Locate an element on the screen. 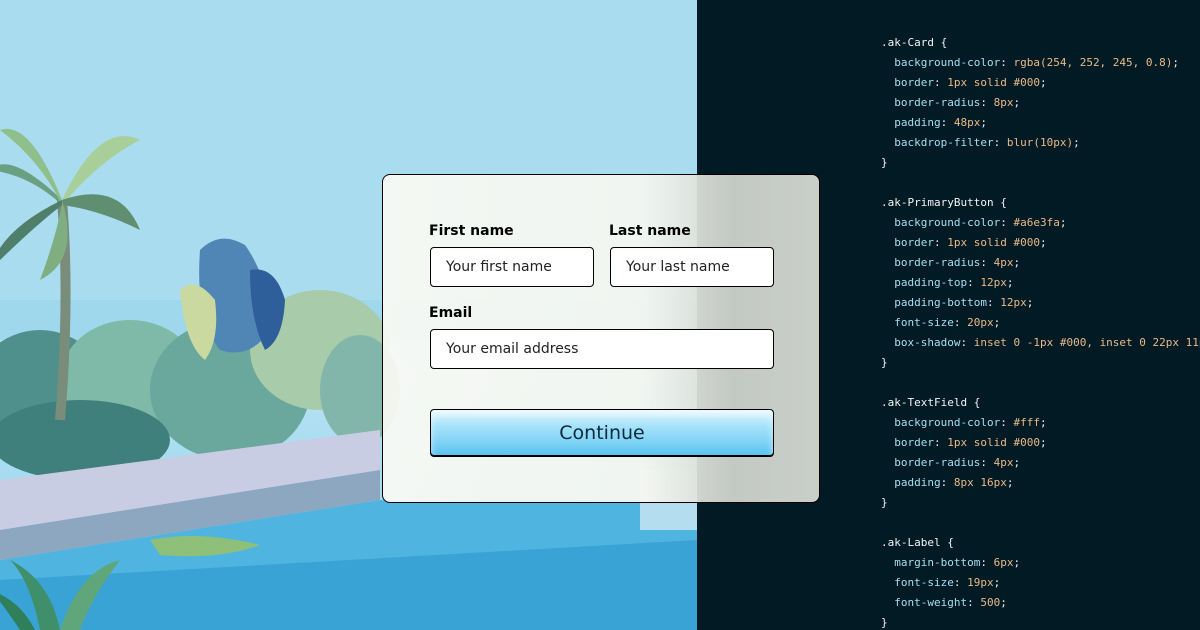 The height and width of the screenshot is (630, 1200). code-token: 48px is located at coordinates (967, 122).